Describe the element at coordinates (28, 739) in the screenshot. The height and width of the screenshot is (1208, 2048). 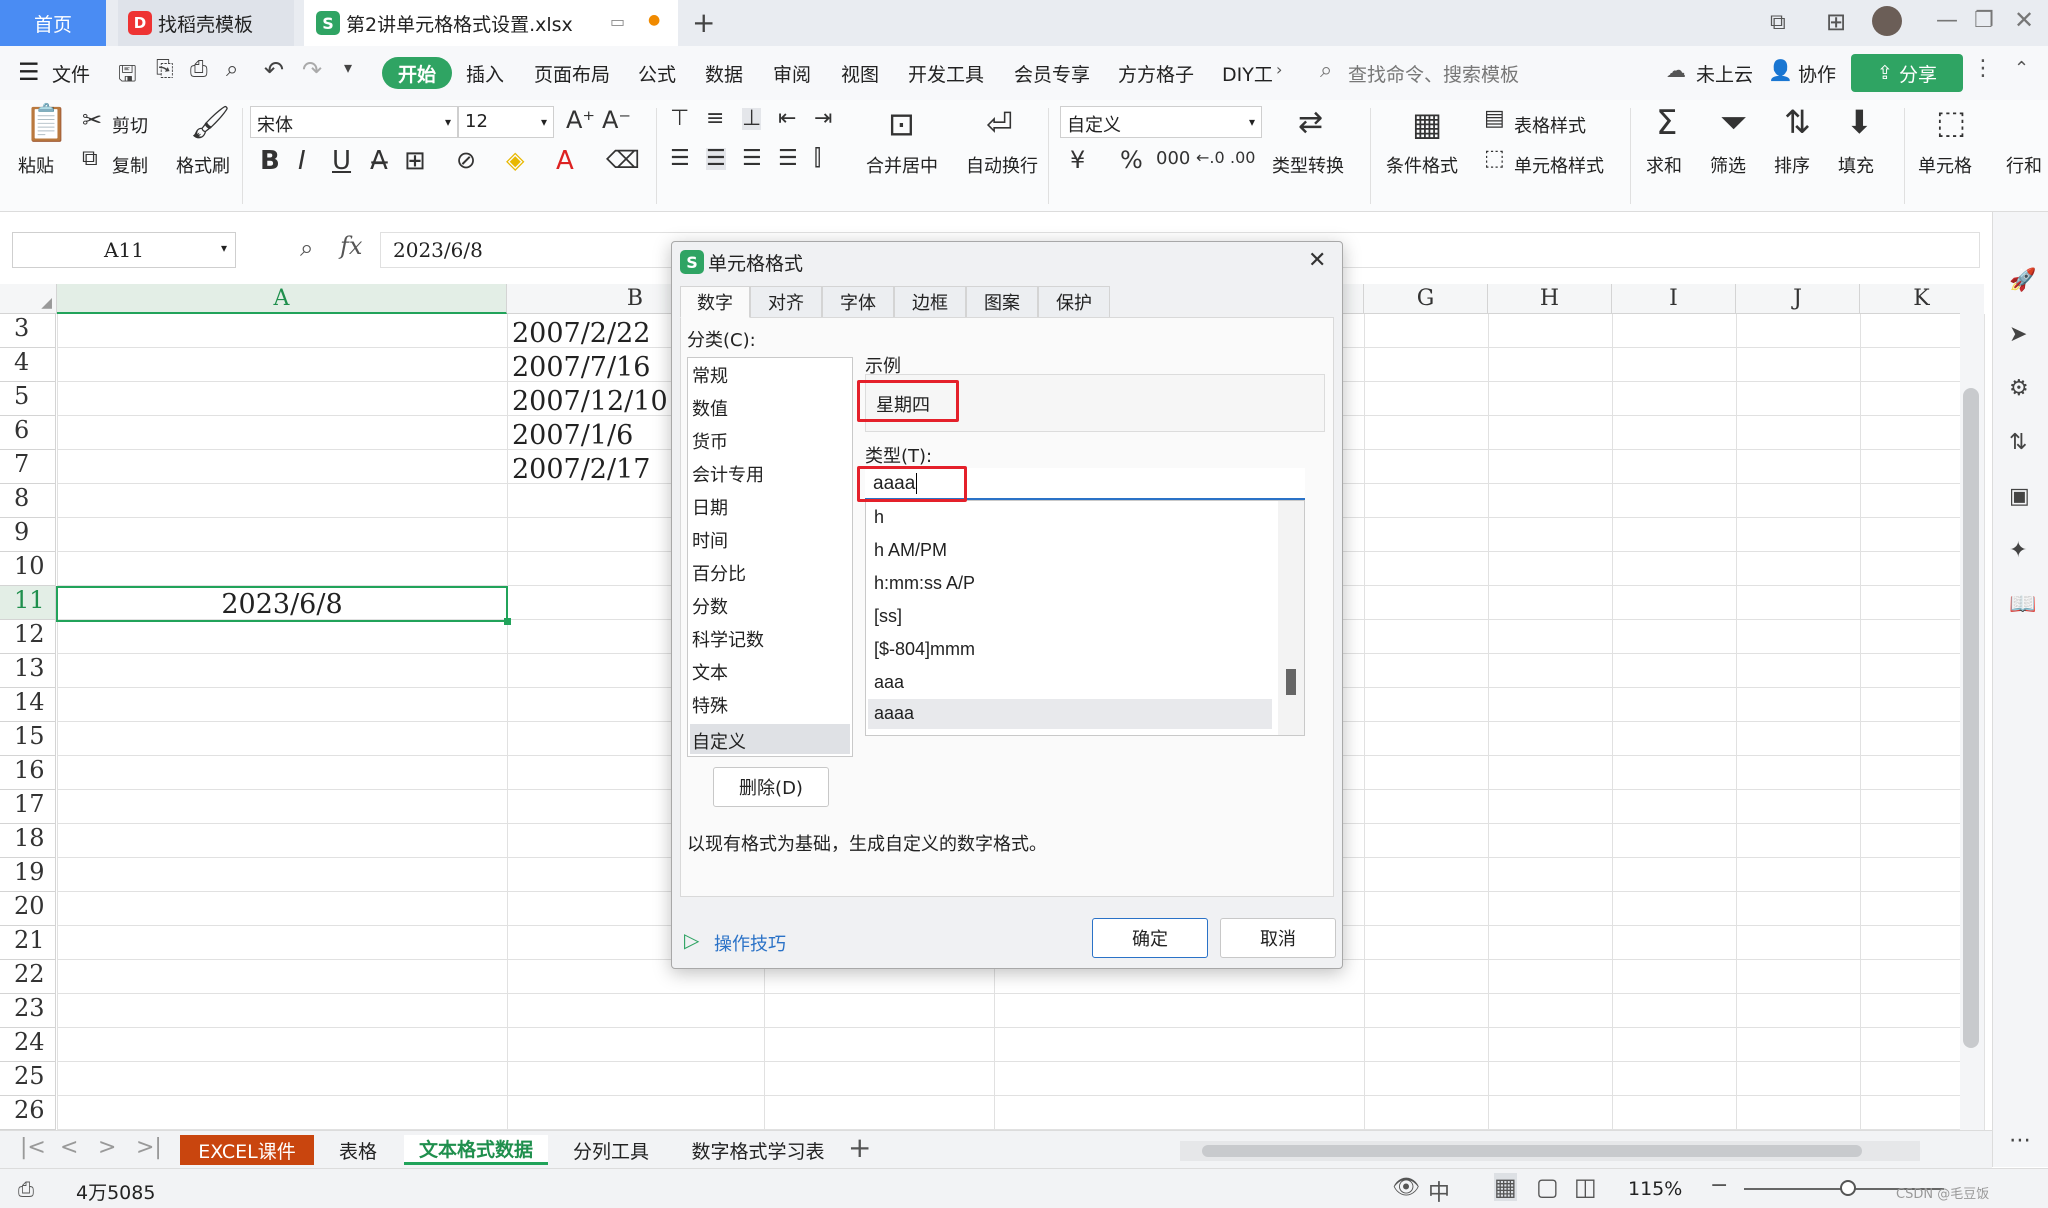
I see `row-header: 15` at that location.